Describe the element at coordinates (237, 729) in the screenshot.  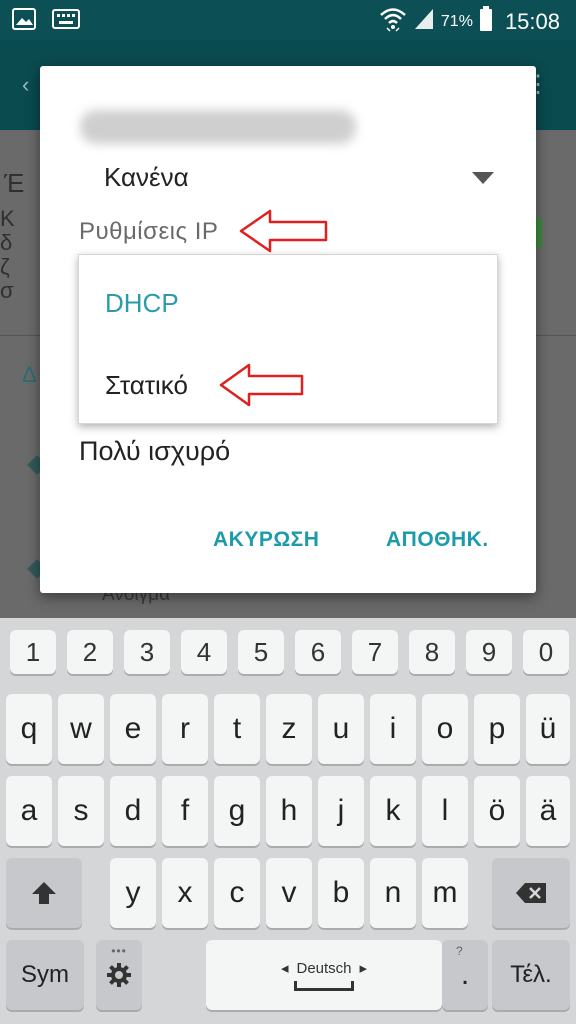
I see `key-t: t` at that location.